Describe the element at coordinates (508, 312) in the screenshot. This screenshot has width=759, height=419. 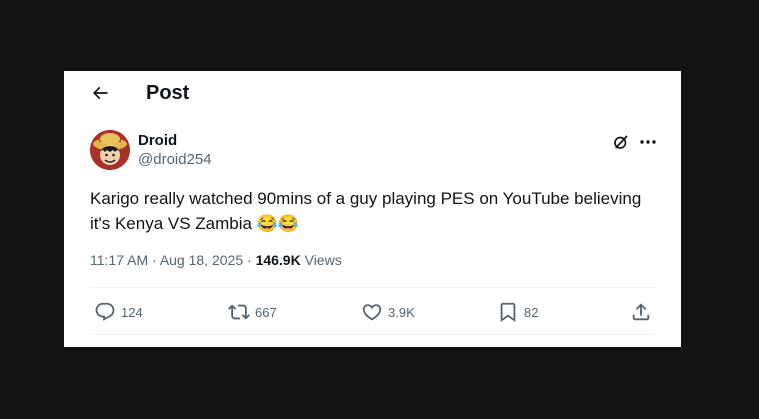
I see `bookmark-icon` at that location.